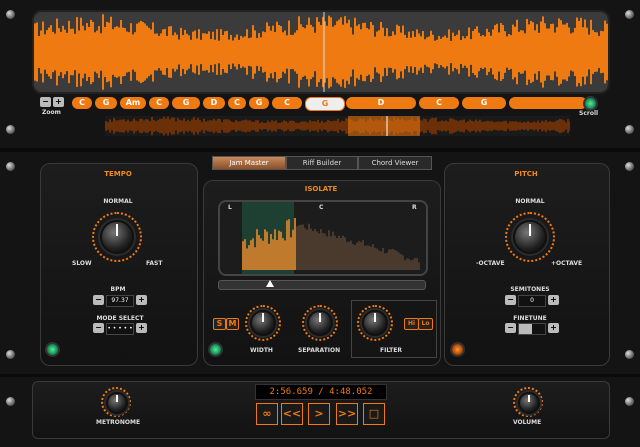 The height and width of the screenshot is (447, 640). I want to click on bpm-increase-button: +, so click(141, 300).